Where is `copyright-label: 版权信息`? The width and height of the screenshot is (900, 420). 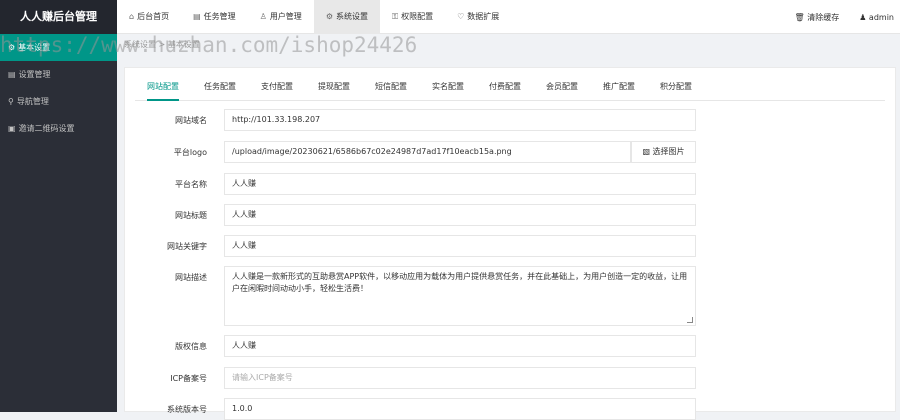
copyright-label: 版权信息 is located at coordinates (191, 346).